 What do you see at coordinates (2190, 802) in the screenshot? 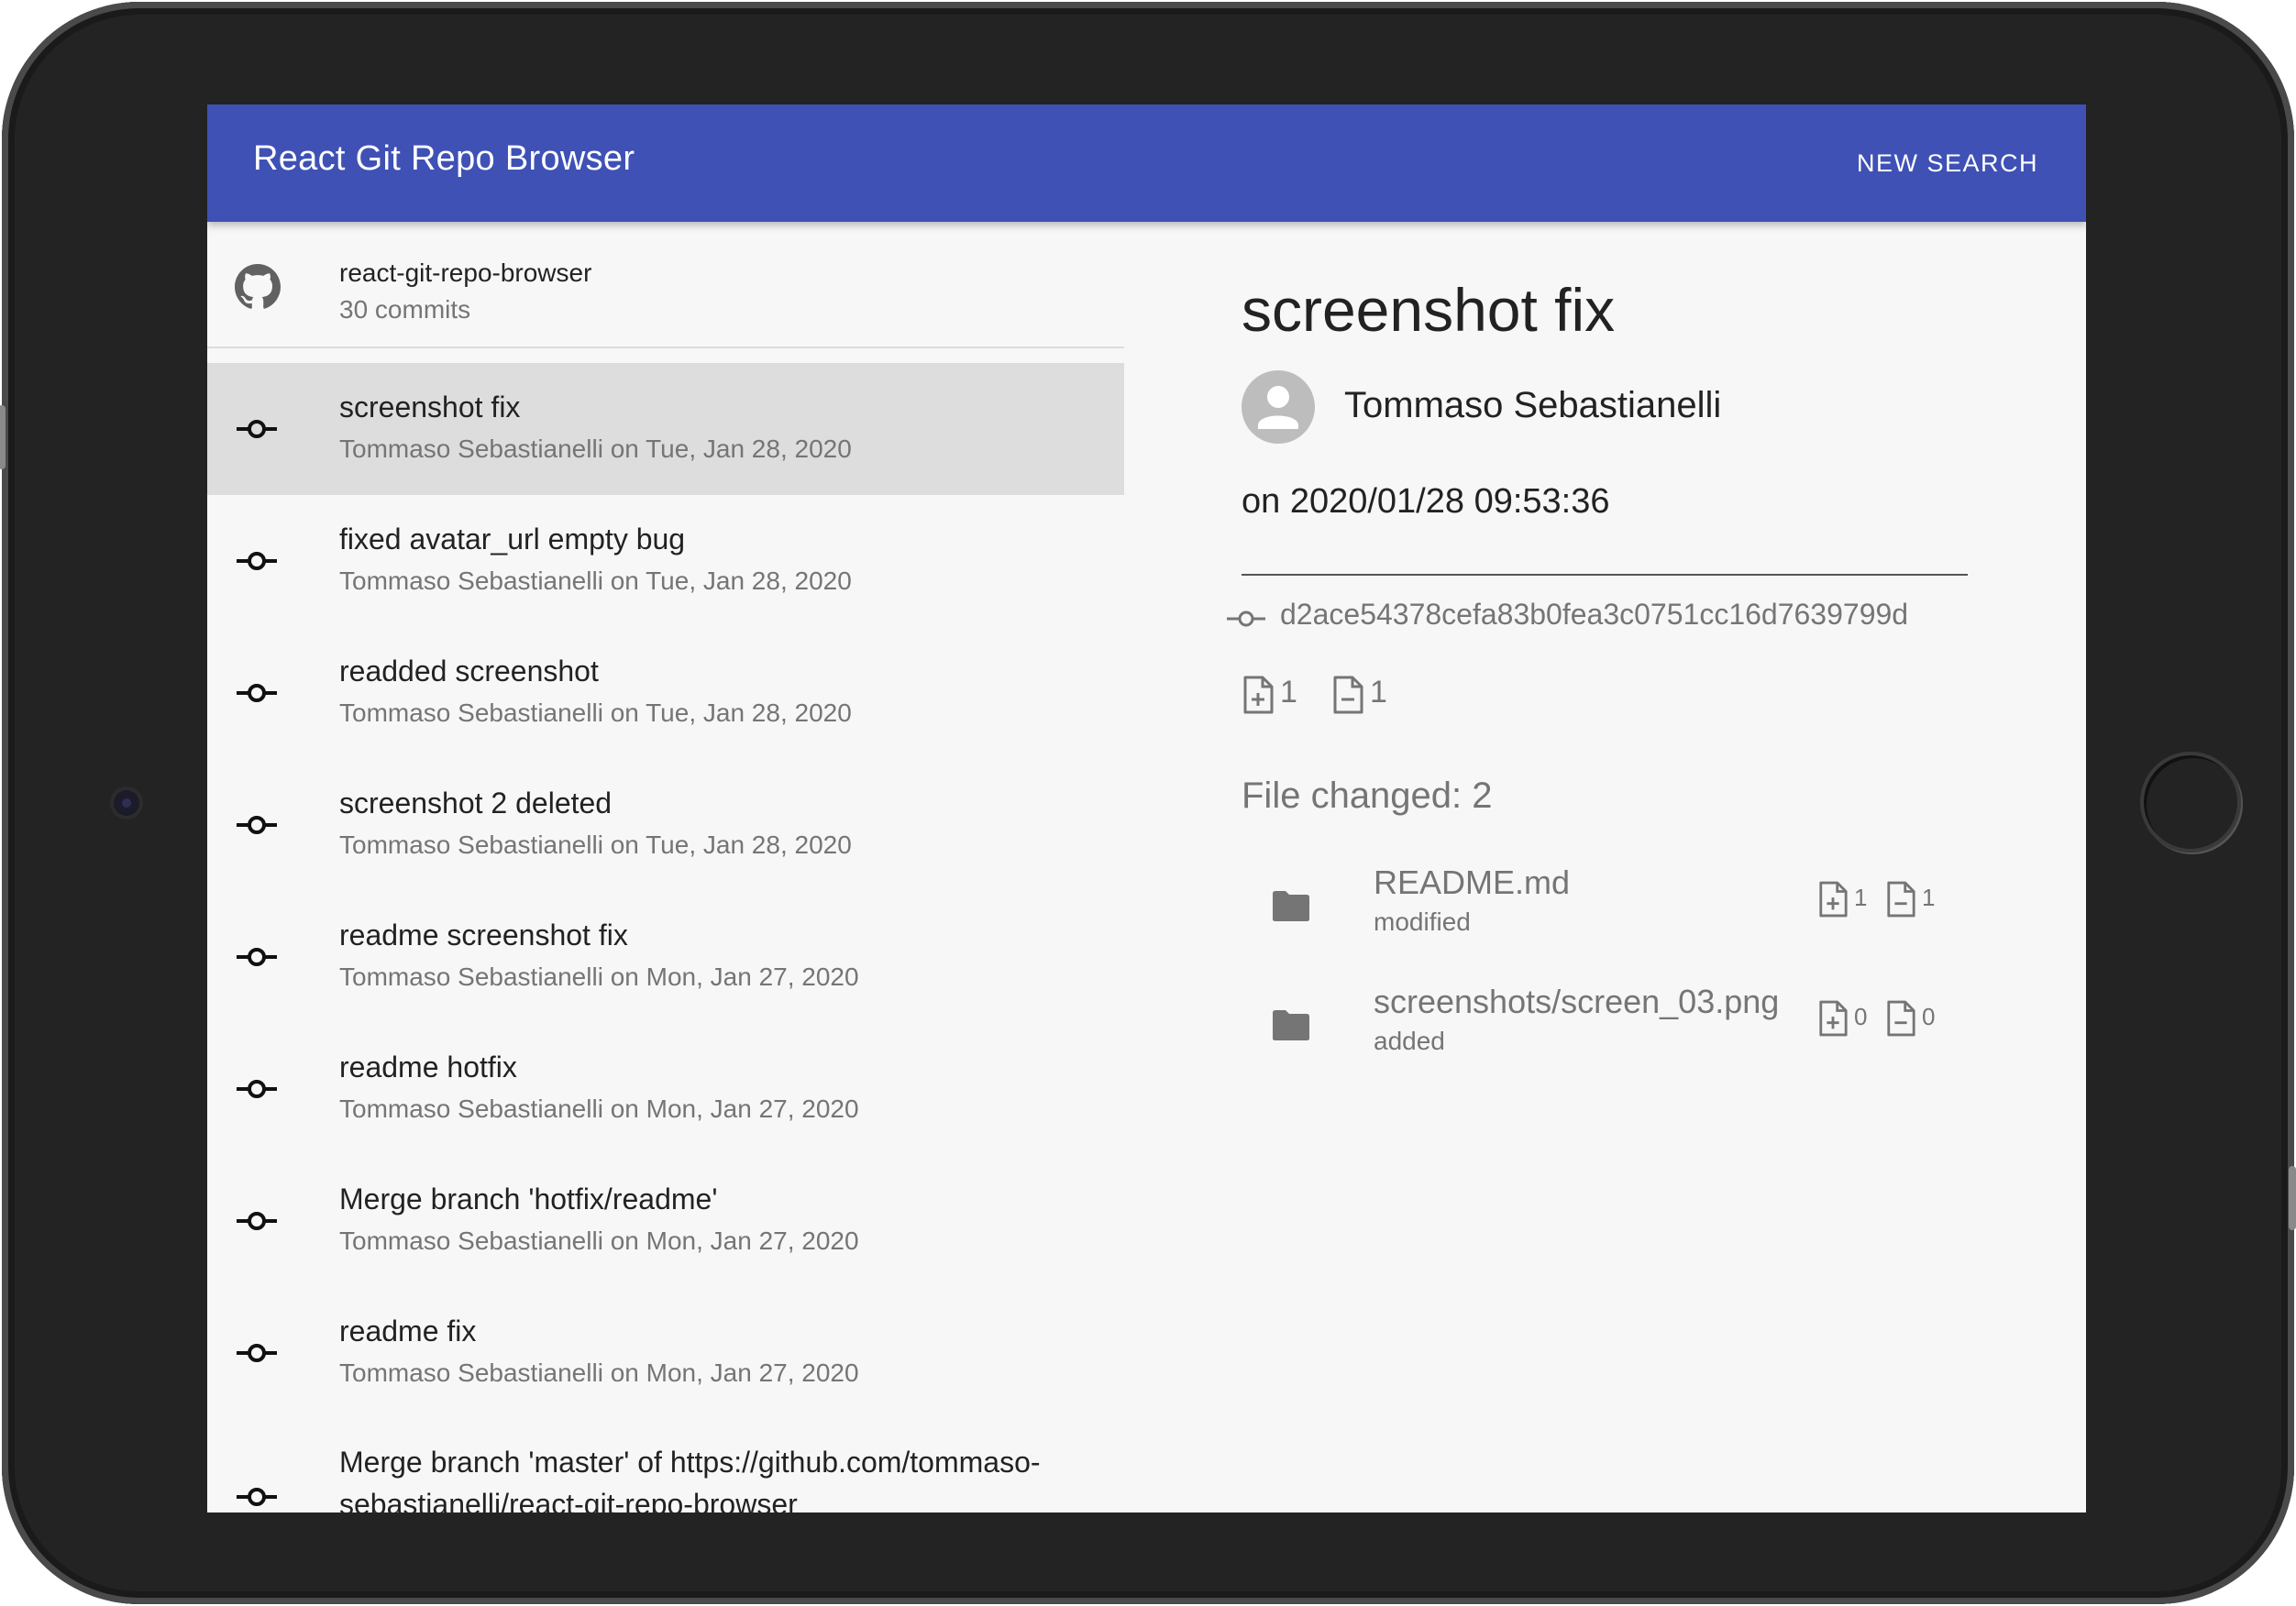
I see `home-button` at bounding box center [2190, 802].